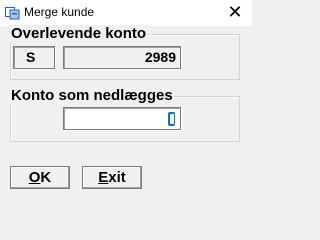  I want to click on close-button: ✕, so click(235, 13).